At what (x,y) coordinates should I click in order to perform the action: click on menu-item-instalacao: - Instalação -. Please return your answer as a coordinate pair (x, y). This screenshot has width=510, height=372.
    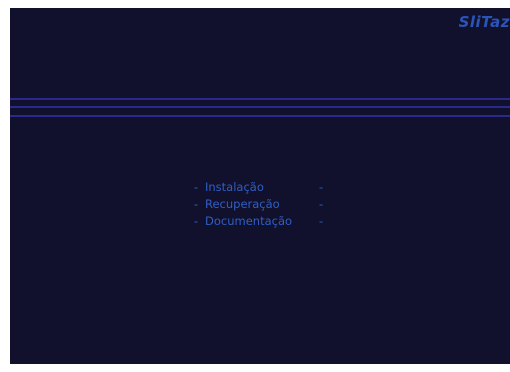
    Looking at the image, I should click on (258, 187).